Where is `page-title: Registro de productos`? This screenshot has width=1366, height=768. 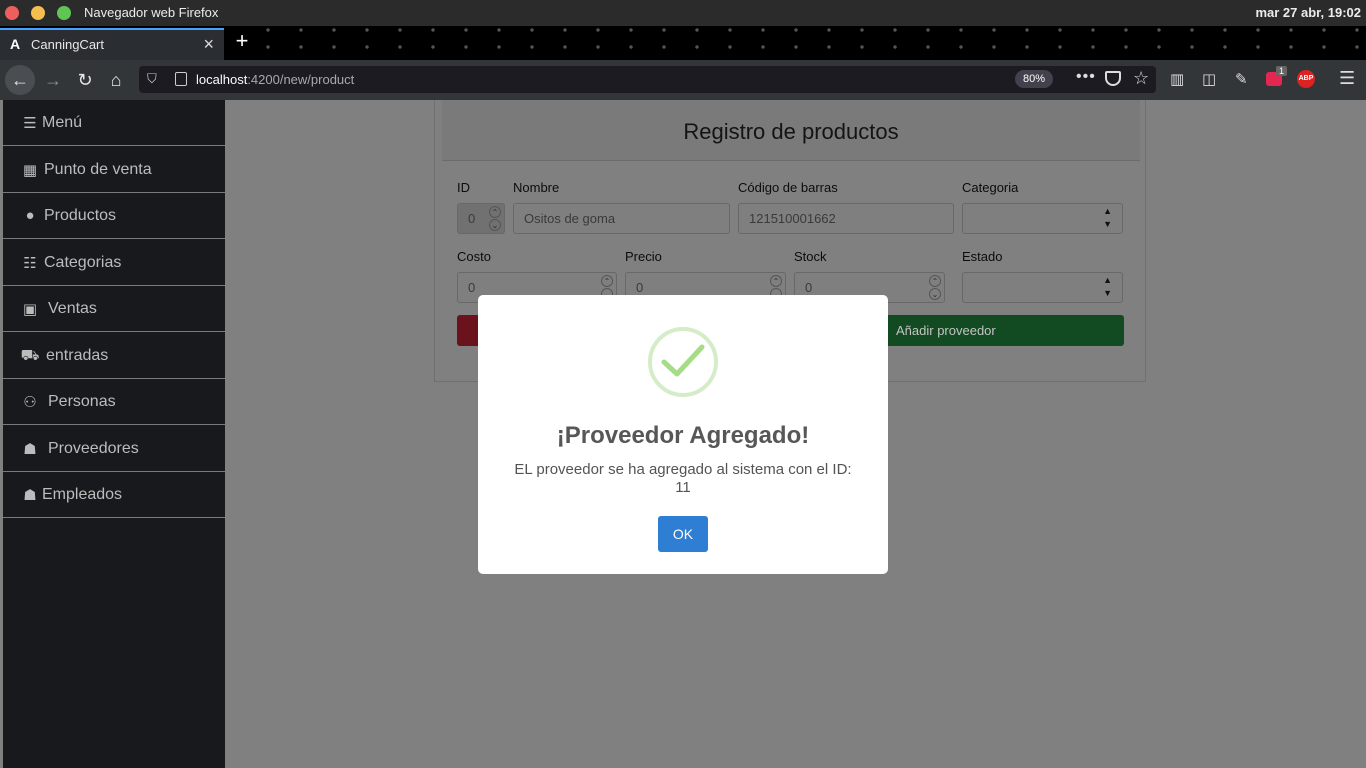 page-title: Registro de productos is located at coordinates (791, 131).